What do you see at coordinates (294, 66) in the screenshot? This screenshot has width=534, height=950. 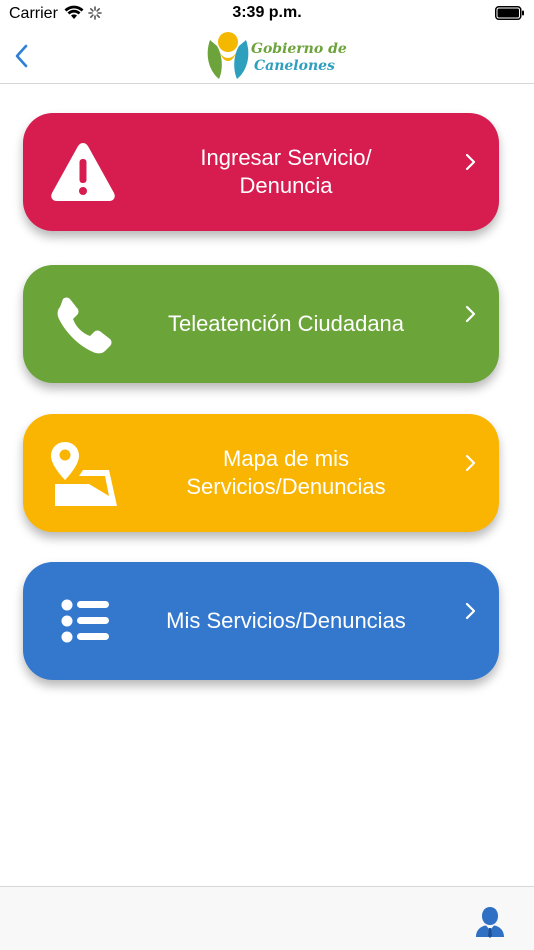 I see `logo-title-line2: Canelones` at bounding box center [294, 66].